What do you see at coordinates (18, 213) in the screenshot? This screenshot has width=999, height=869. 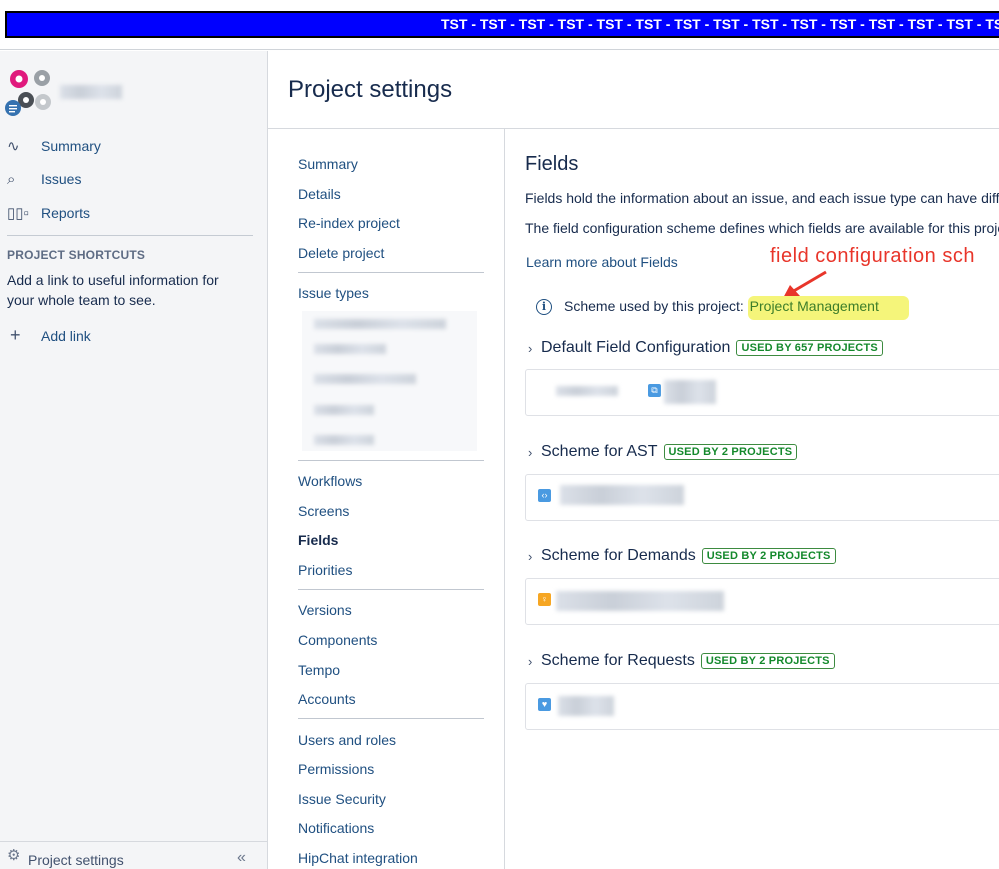 I see `bar-chart-icon: ▯▯▫` at bounding box center [18, 213].